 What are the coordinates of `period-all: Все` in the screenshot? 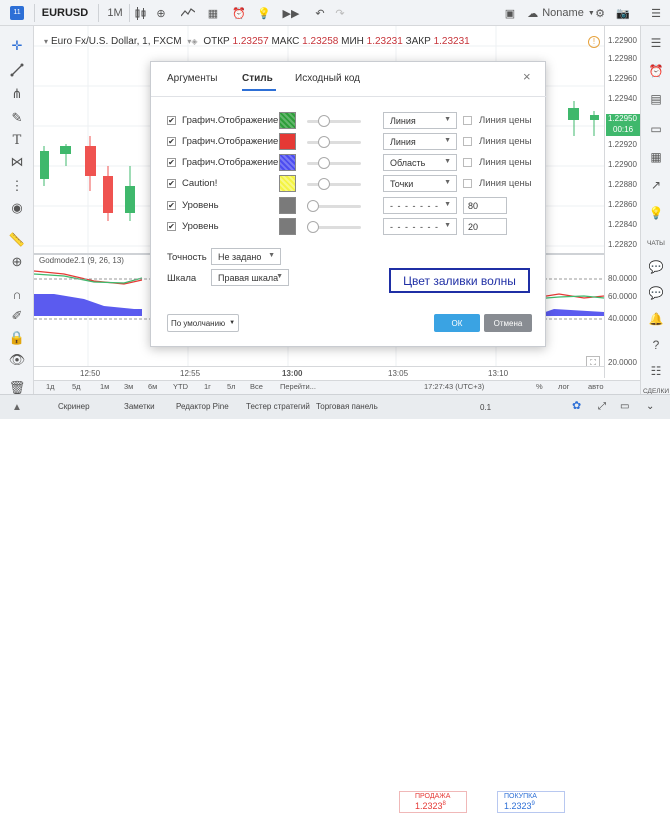 It's located at (256, 386).